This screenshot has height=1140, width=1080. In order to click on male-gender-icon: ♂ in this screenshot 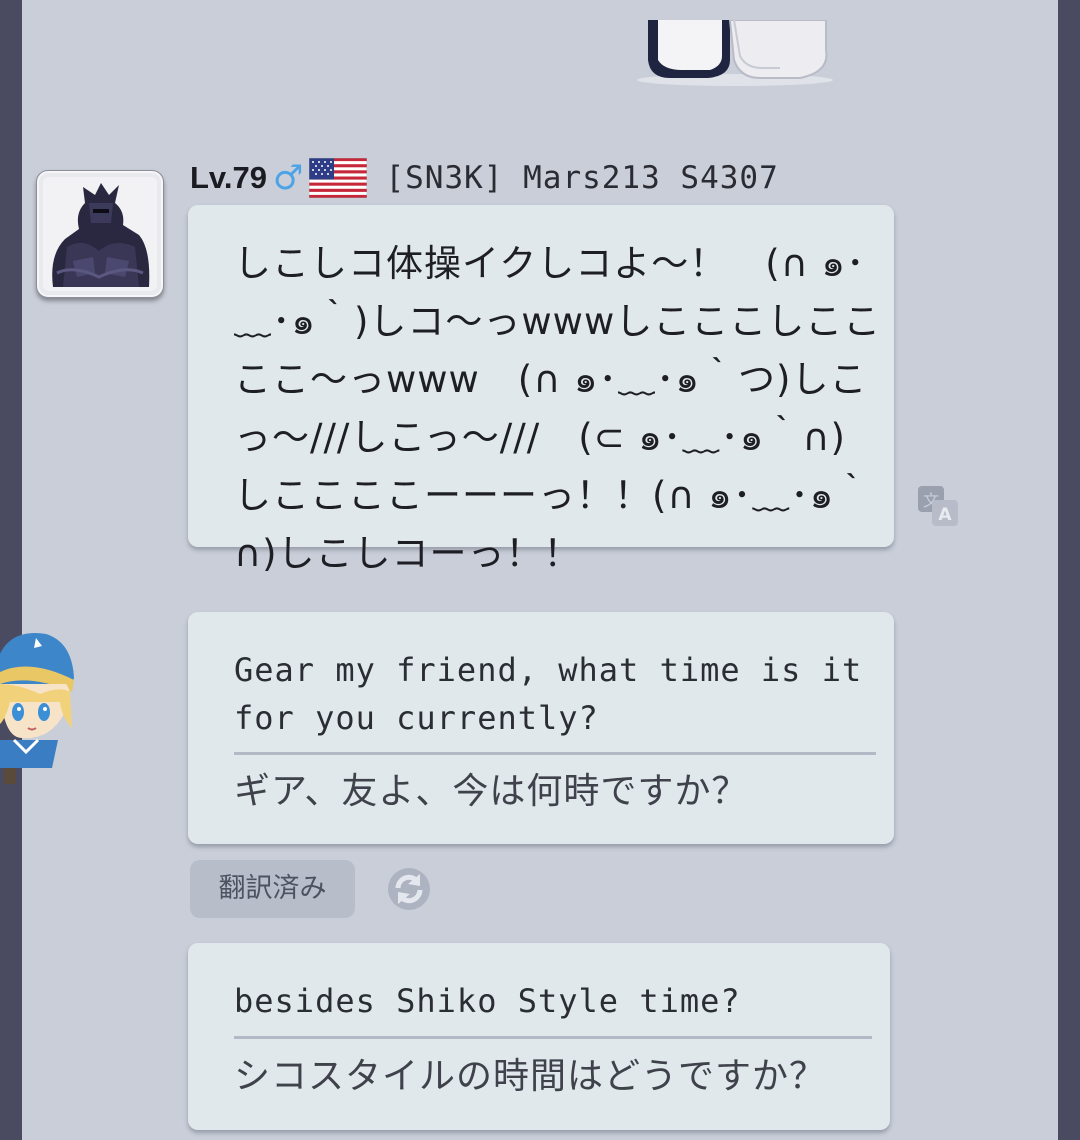, I will do `click(288, 178)`.